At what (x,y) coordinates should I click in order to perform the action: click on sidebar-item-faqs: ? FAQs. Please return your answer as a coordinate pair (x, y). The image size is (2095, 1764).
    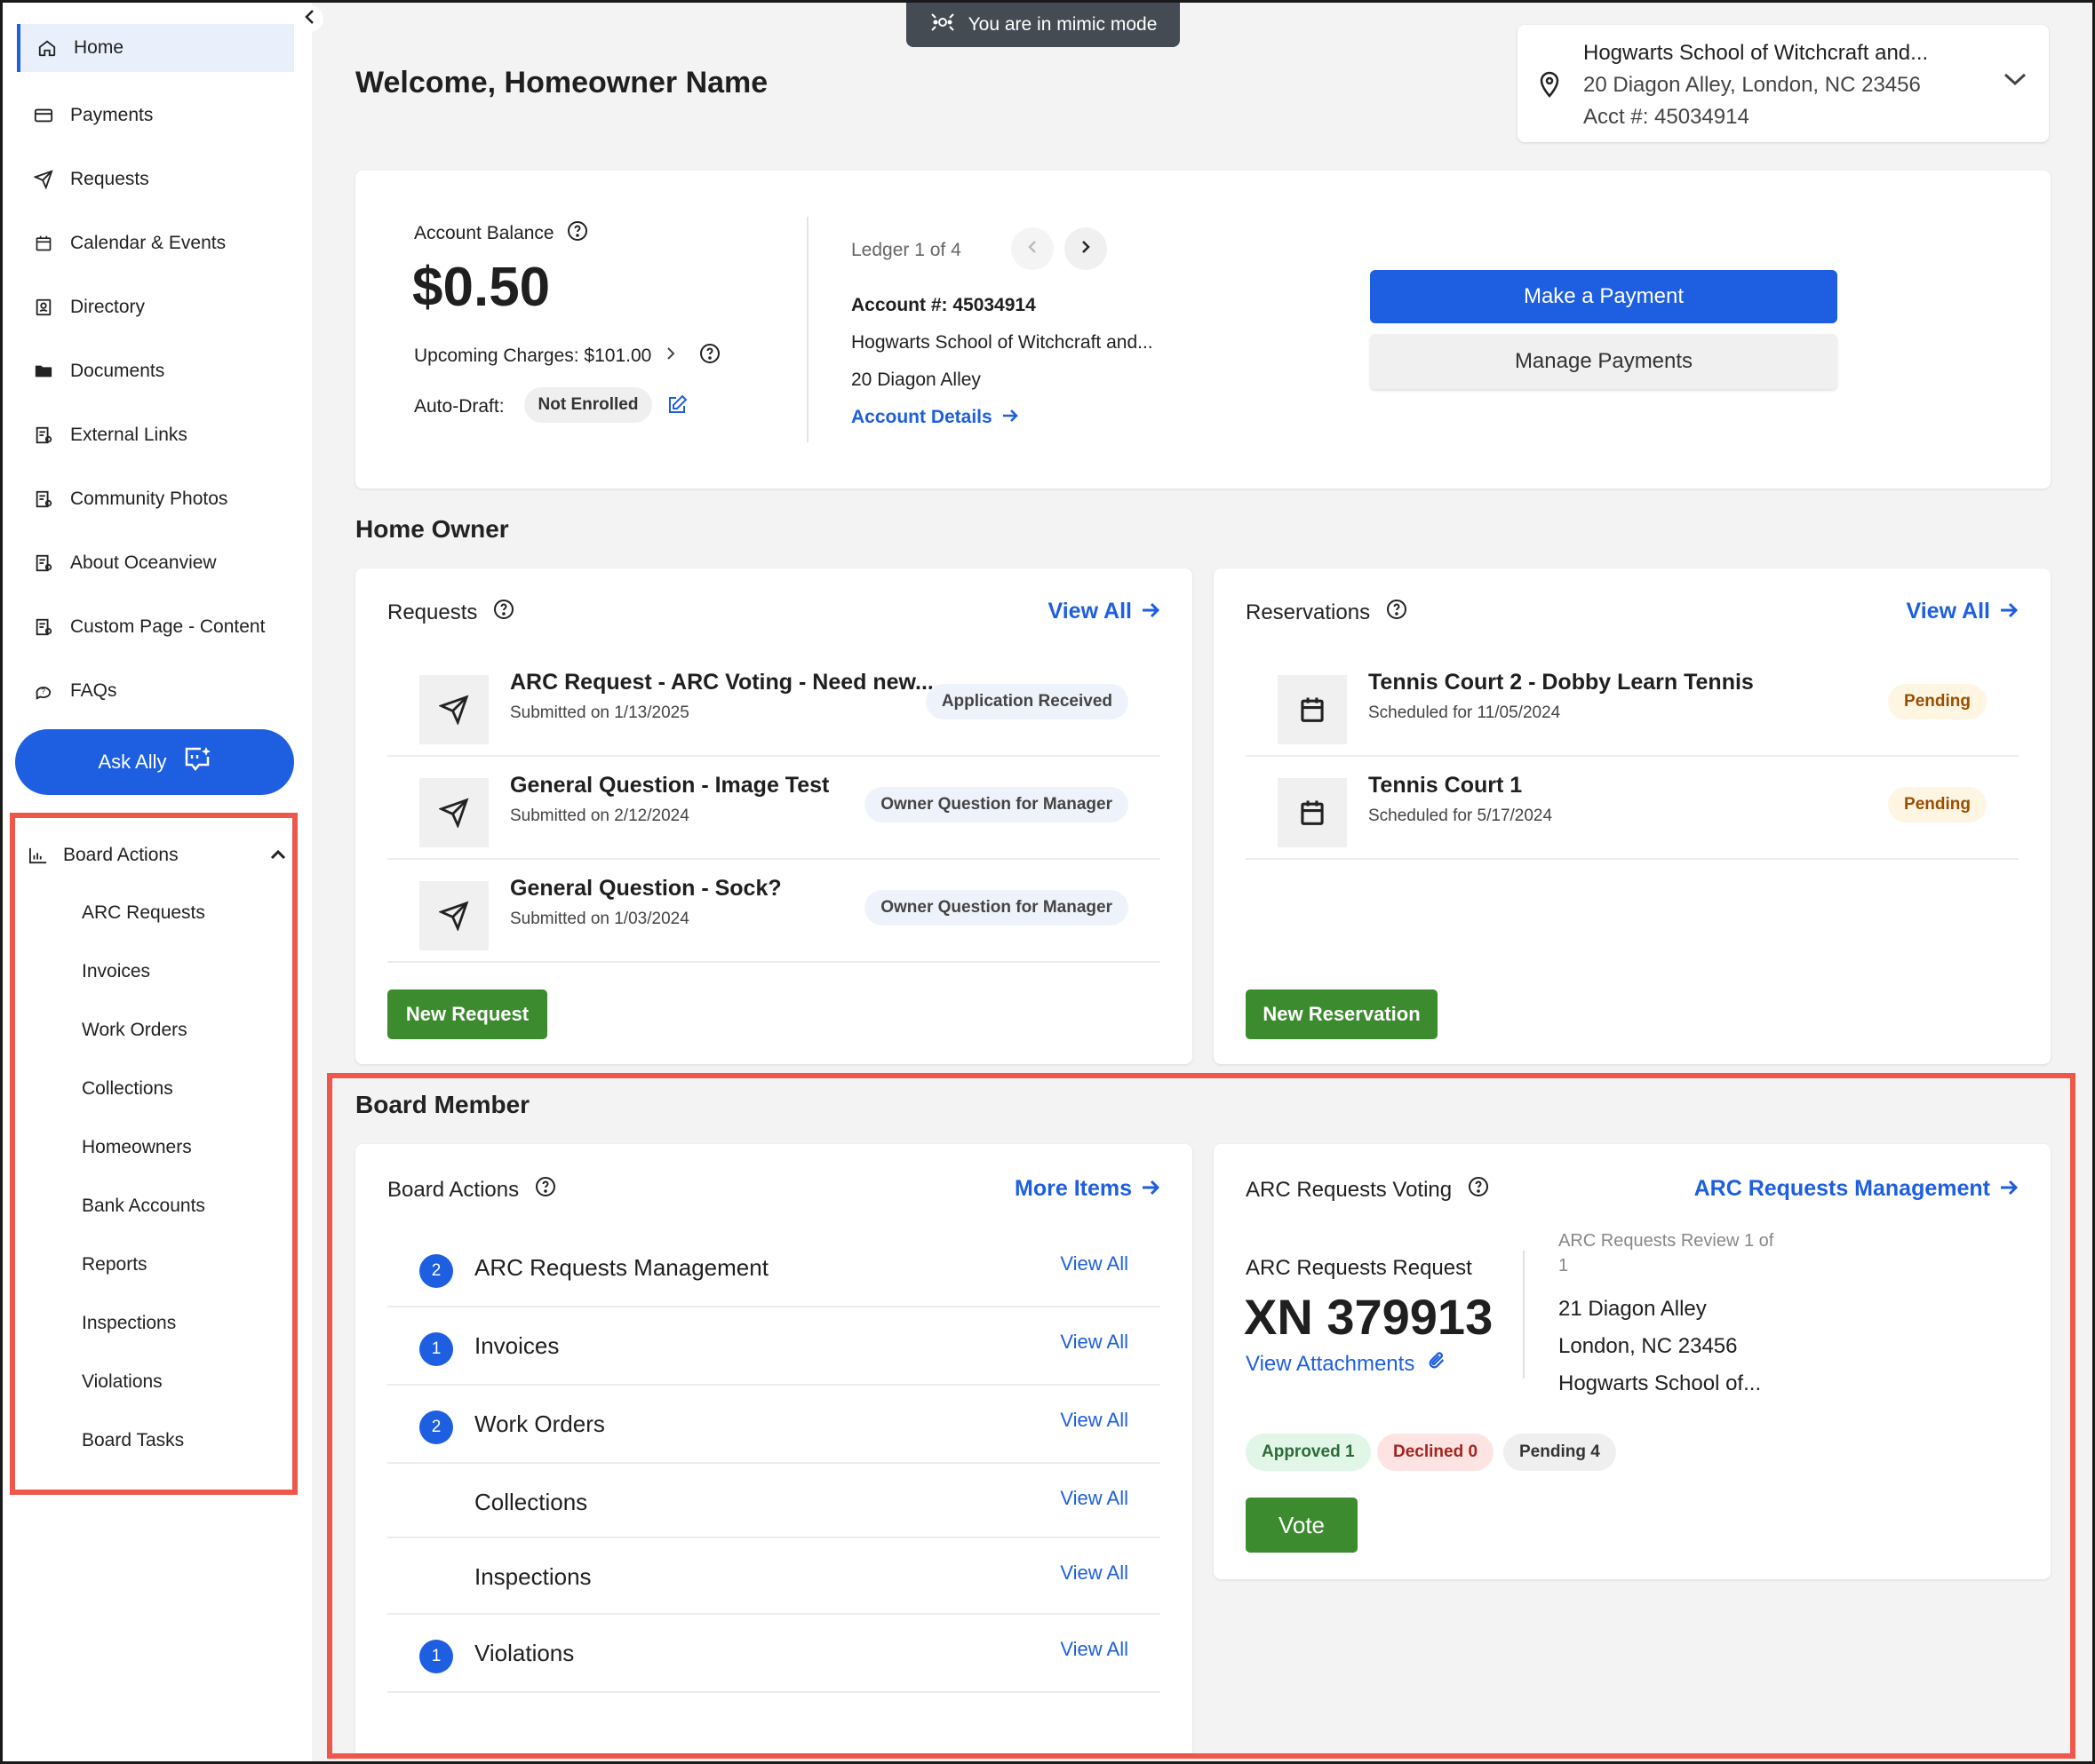
    Looking at the image, I should click on (155, 691).